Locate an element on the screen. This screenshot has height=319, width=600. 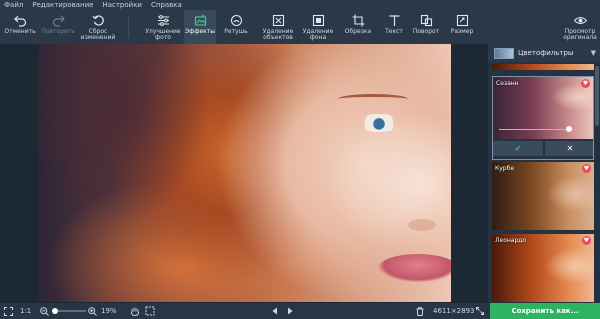
effects-icon is located at coordinates (200, 20).